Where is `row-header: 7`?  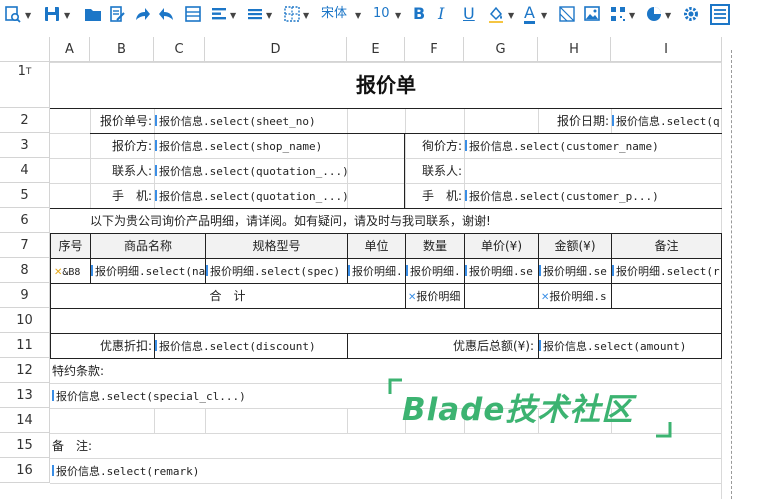 row-header: 7 is located at coordinates (25, 245).